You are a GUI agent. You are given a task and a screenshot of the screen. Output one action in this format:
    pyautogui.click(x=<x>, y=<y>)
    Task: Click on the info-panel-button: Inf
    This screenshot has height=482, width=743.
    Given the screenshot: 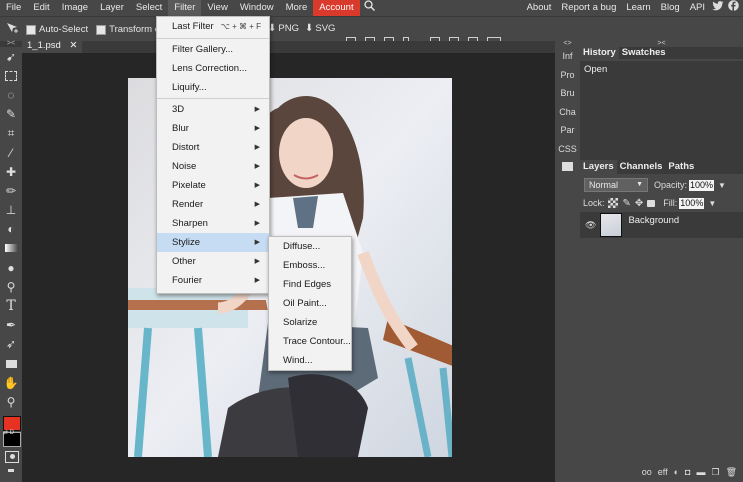 What is the action you would take?
    pyautogui.click(x=567, y=56)
    